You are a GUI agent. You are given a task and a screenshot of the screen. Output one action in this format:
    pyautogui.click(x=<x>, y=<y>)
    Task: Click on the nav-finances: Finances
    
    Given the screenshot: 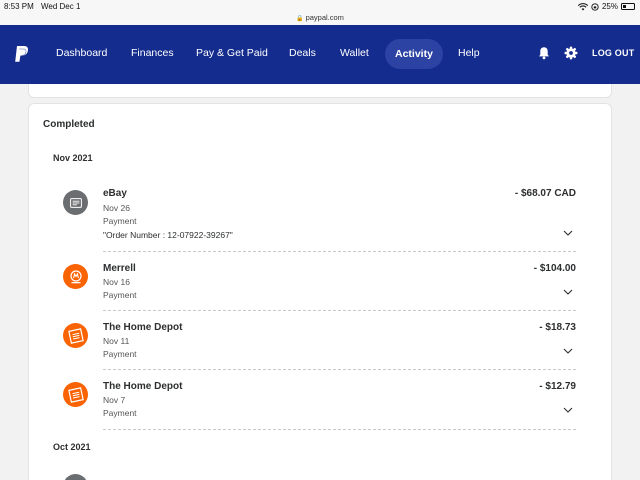 What is the action you would take?
    pyautogui.click(x=152, y=53)
    